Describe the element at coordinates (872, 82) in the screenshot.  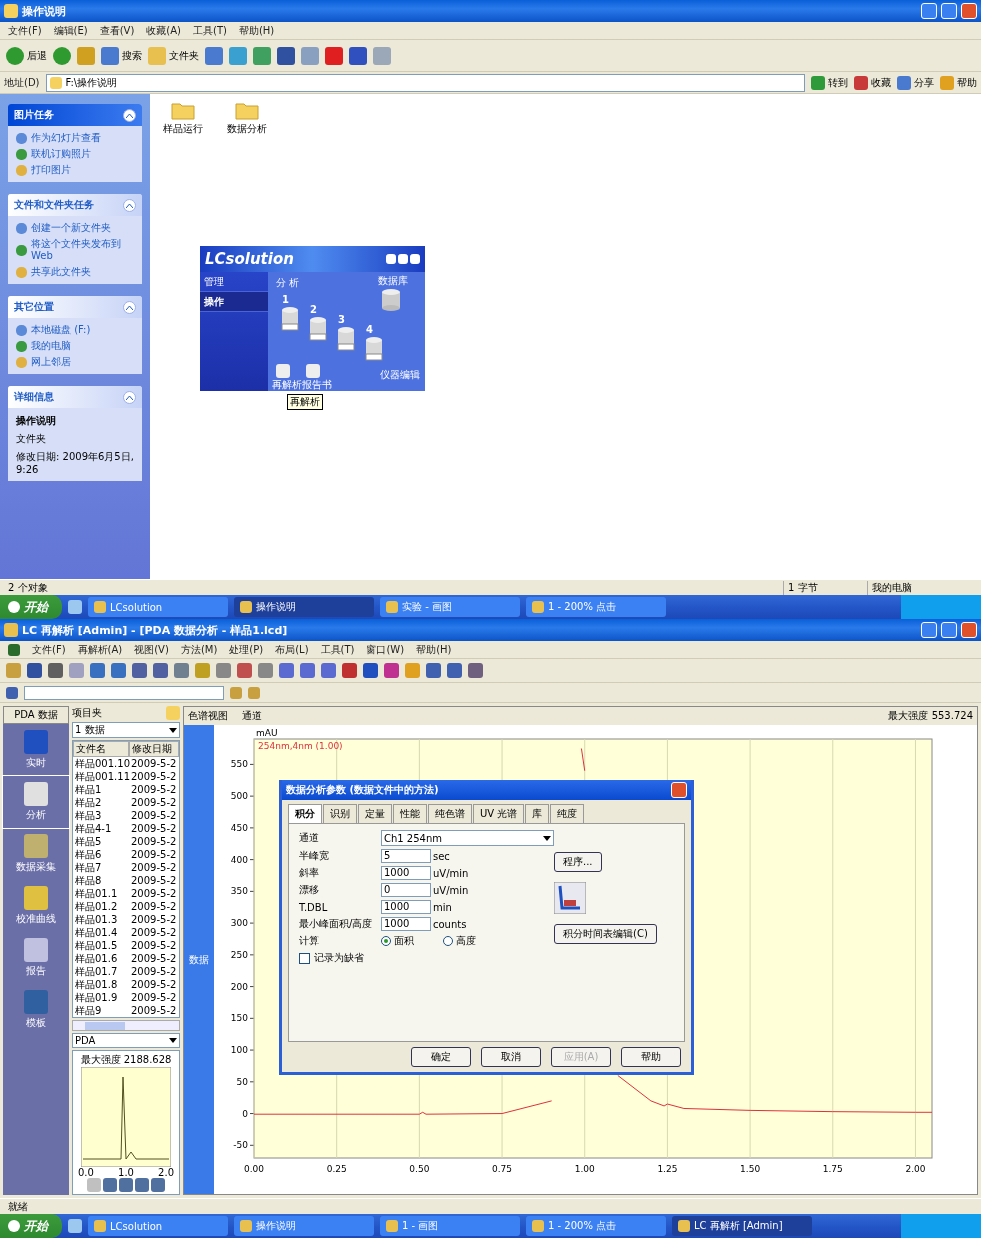
I see `toolbar-link: 收藏` at that location.